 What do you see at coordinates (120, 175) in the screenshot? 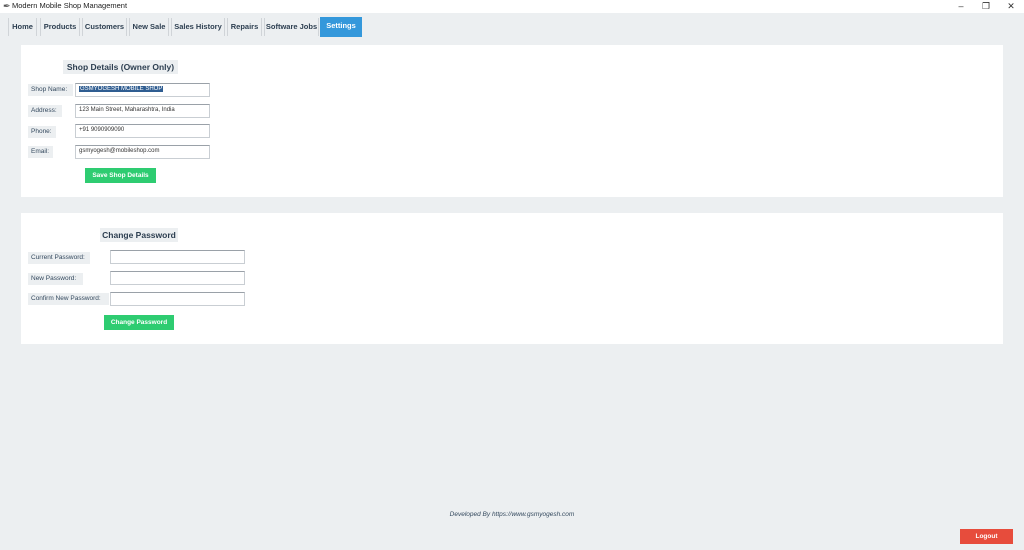
I see `save-shop-details-button: Save Shop Details` at bounding box center [120, 175].